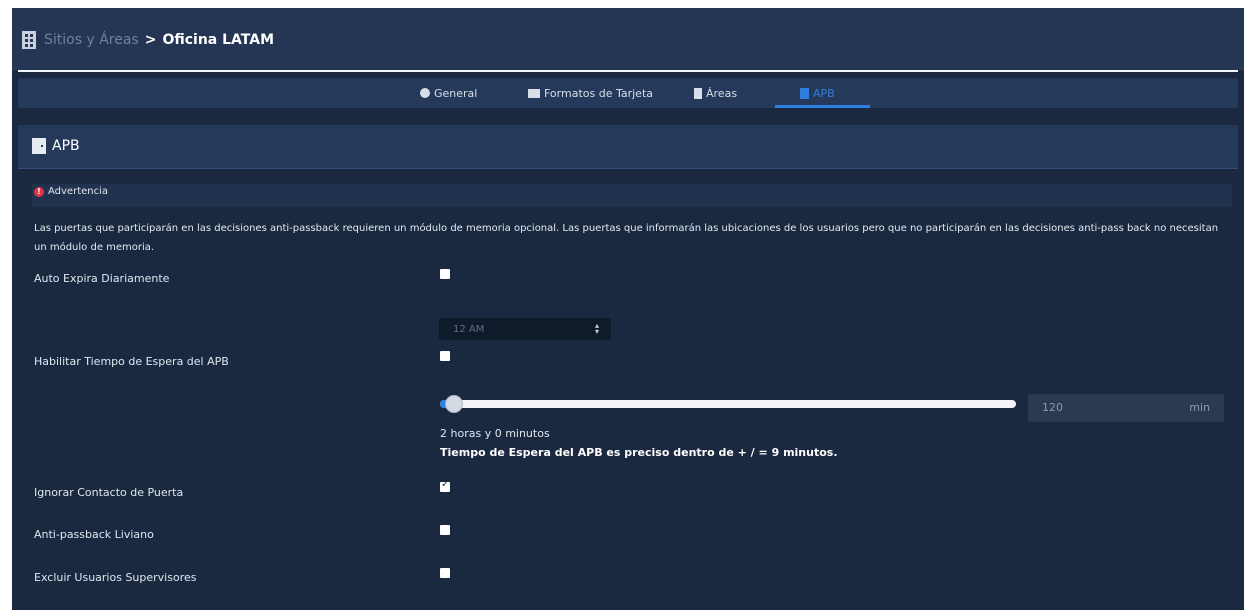 The height and width of the screenshot is (610, 1254). I want to click on tab-label: APB, so click(824, 93).